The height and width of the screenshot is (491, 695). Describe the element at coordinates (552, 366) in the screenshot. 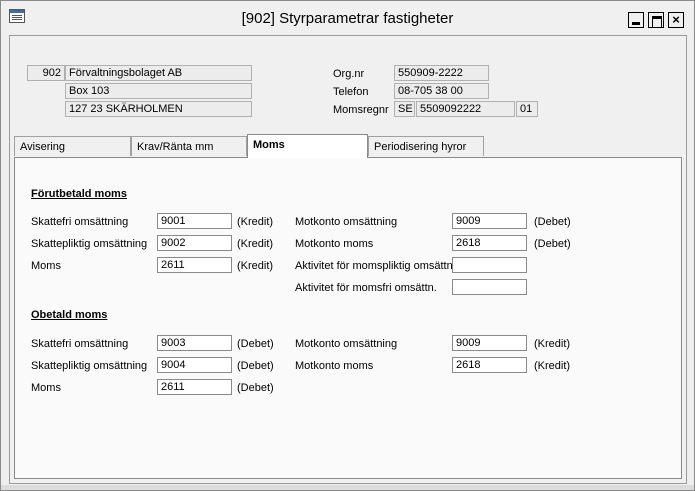

I see `unpaid-motkonto-moms-unit: (Kredit)` at that location.